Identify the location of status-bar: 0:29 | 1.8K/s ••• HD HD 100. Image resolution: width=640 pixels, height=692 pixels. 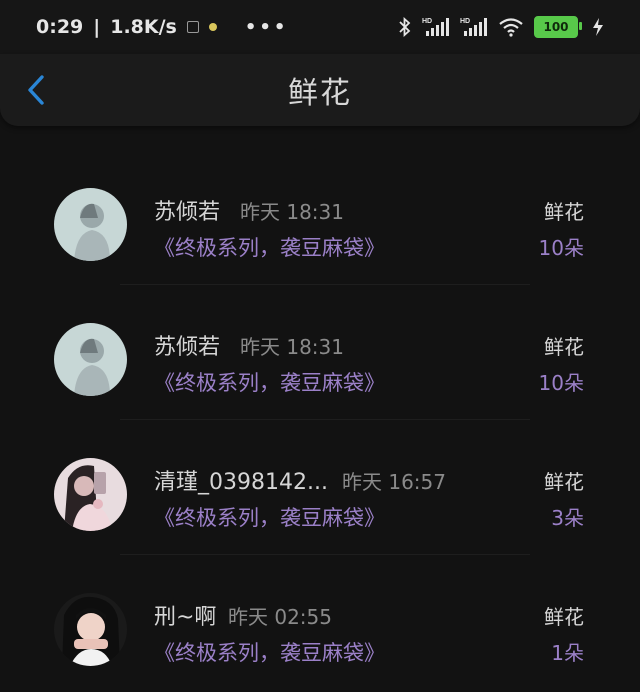
(320, 27).